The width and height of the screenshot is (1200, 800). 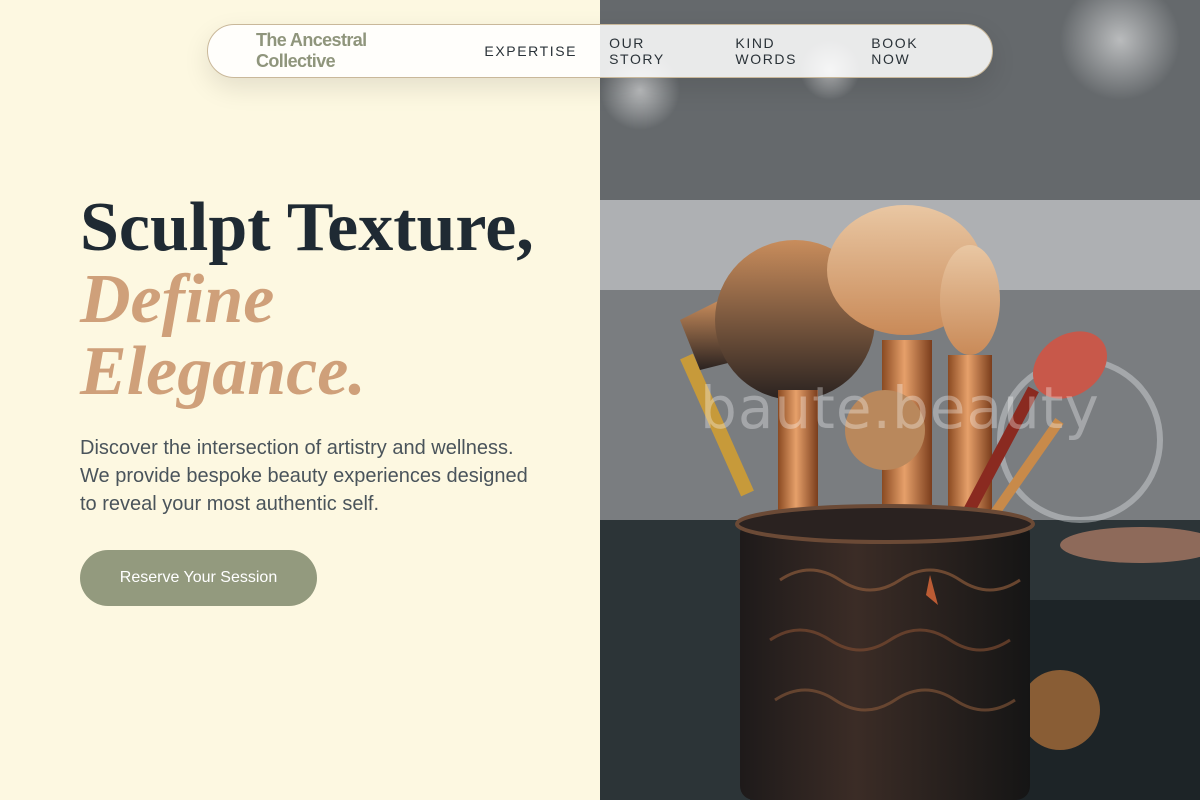 I want to click on nav-link-expertise: EXPERTISE, so click(x=530, y=51).